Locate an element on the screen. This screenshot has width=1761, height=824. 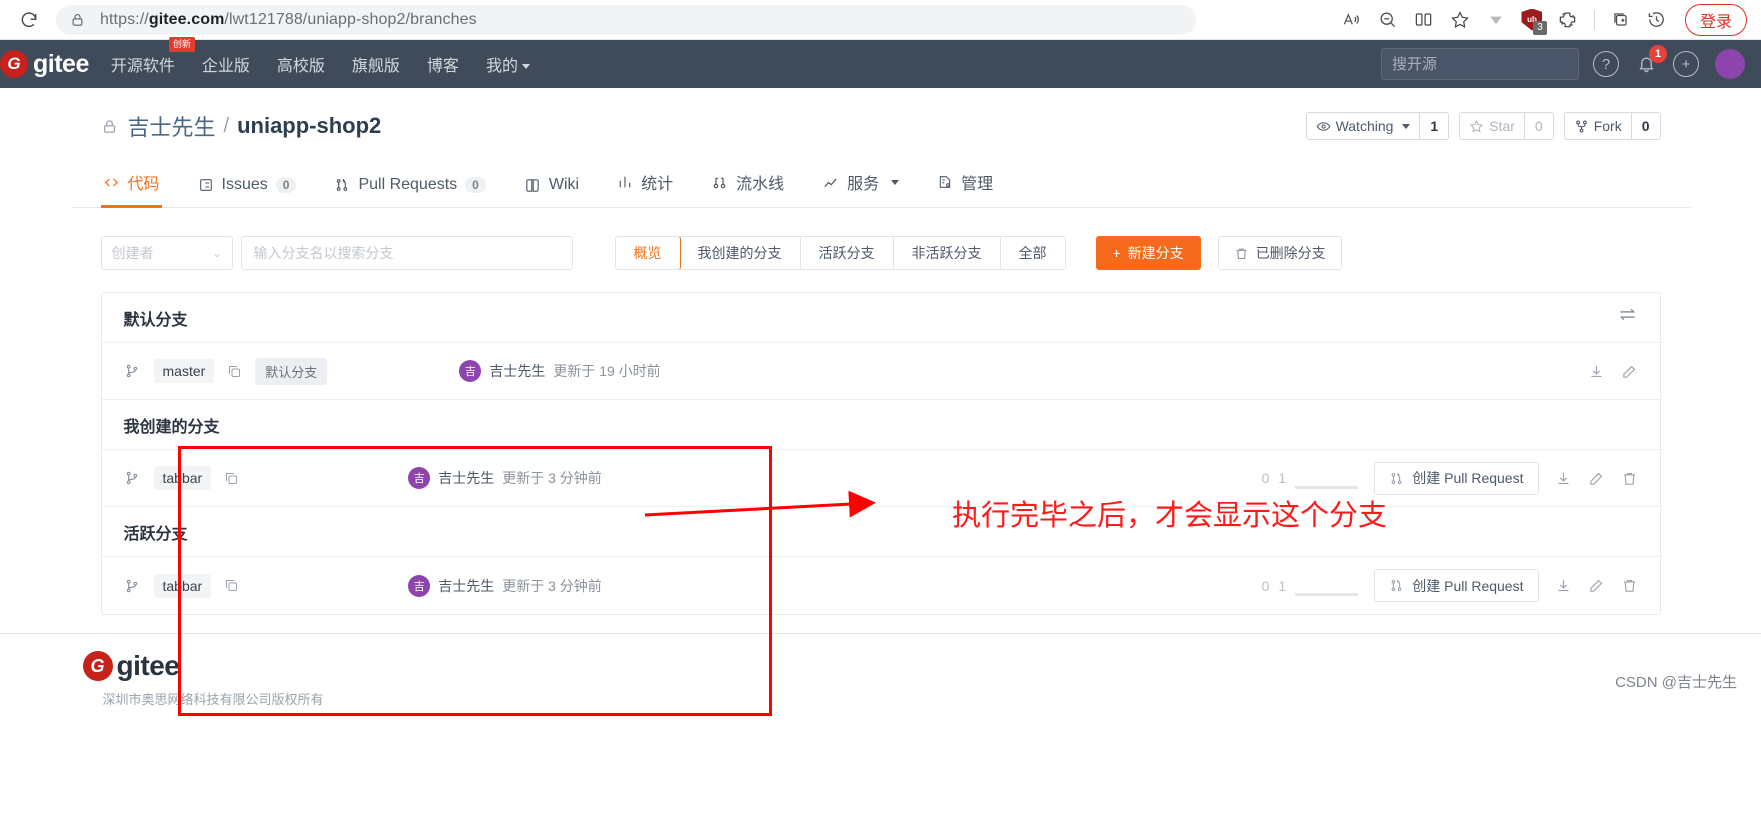
nav-link-flagship: 旗舰版 is located at coordinates (376, 64).